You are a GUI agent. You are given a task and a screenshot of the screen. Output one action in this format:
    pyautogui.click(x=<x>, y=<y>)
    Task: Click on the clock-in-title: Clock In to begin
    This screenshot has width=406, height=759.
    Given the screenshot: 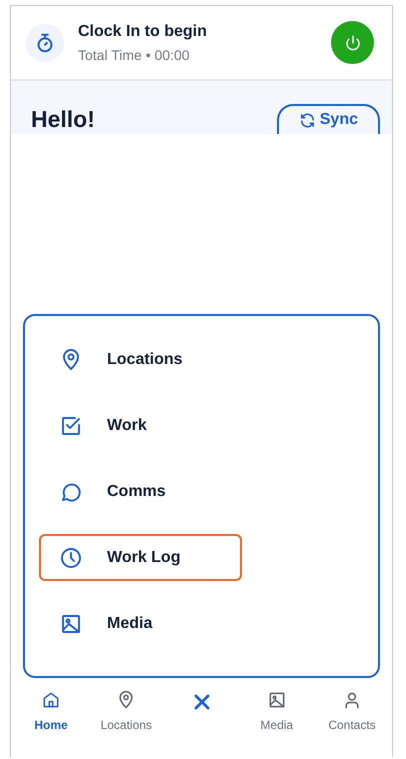 What is the action you would take?
    pyautogui.click(x=142, y=32)
    